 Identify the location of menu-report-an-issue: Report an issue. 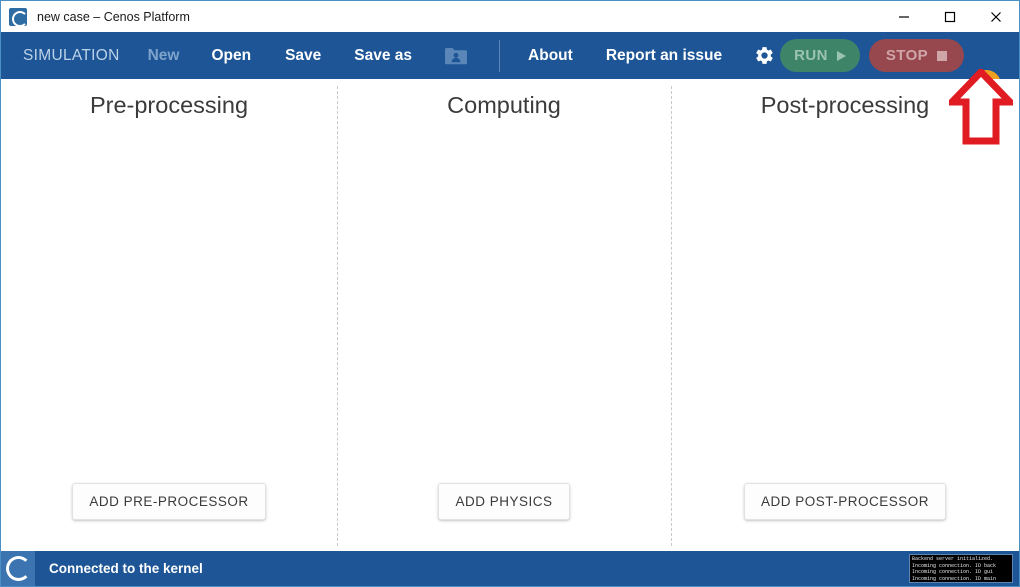
(664, 55).